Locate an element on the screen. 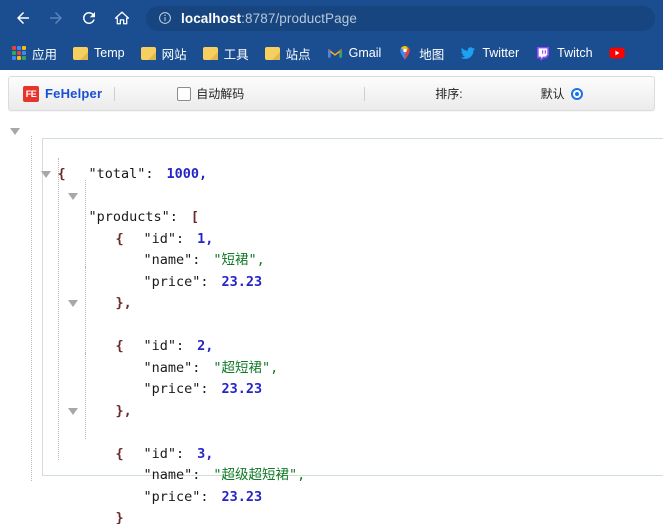 The image size is (663, 528). browser-chrome: localhost:8787/productPage 应用 Temp 网站 工具 is located at coordinates (331, 35).